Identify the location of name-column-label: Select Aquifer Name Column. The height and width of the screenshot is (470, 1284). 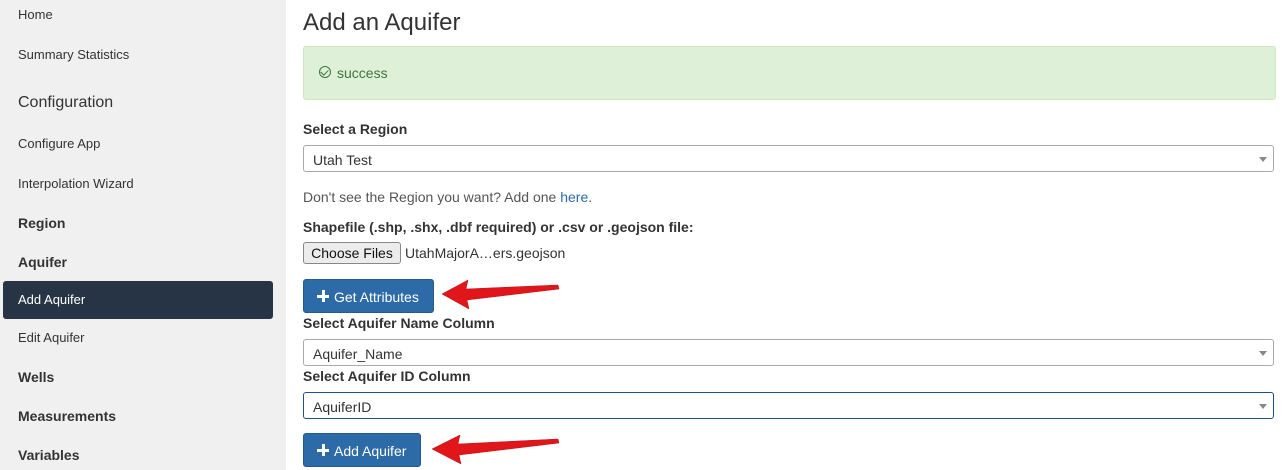
(399, 323).